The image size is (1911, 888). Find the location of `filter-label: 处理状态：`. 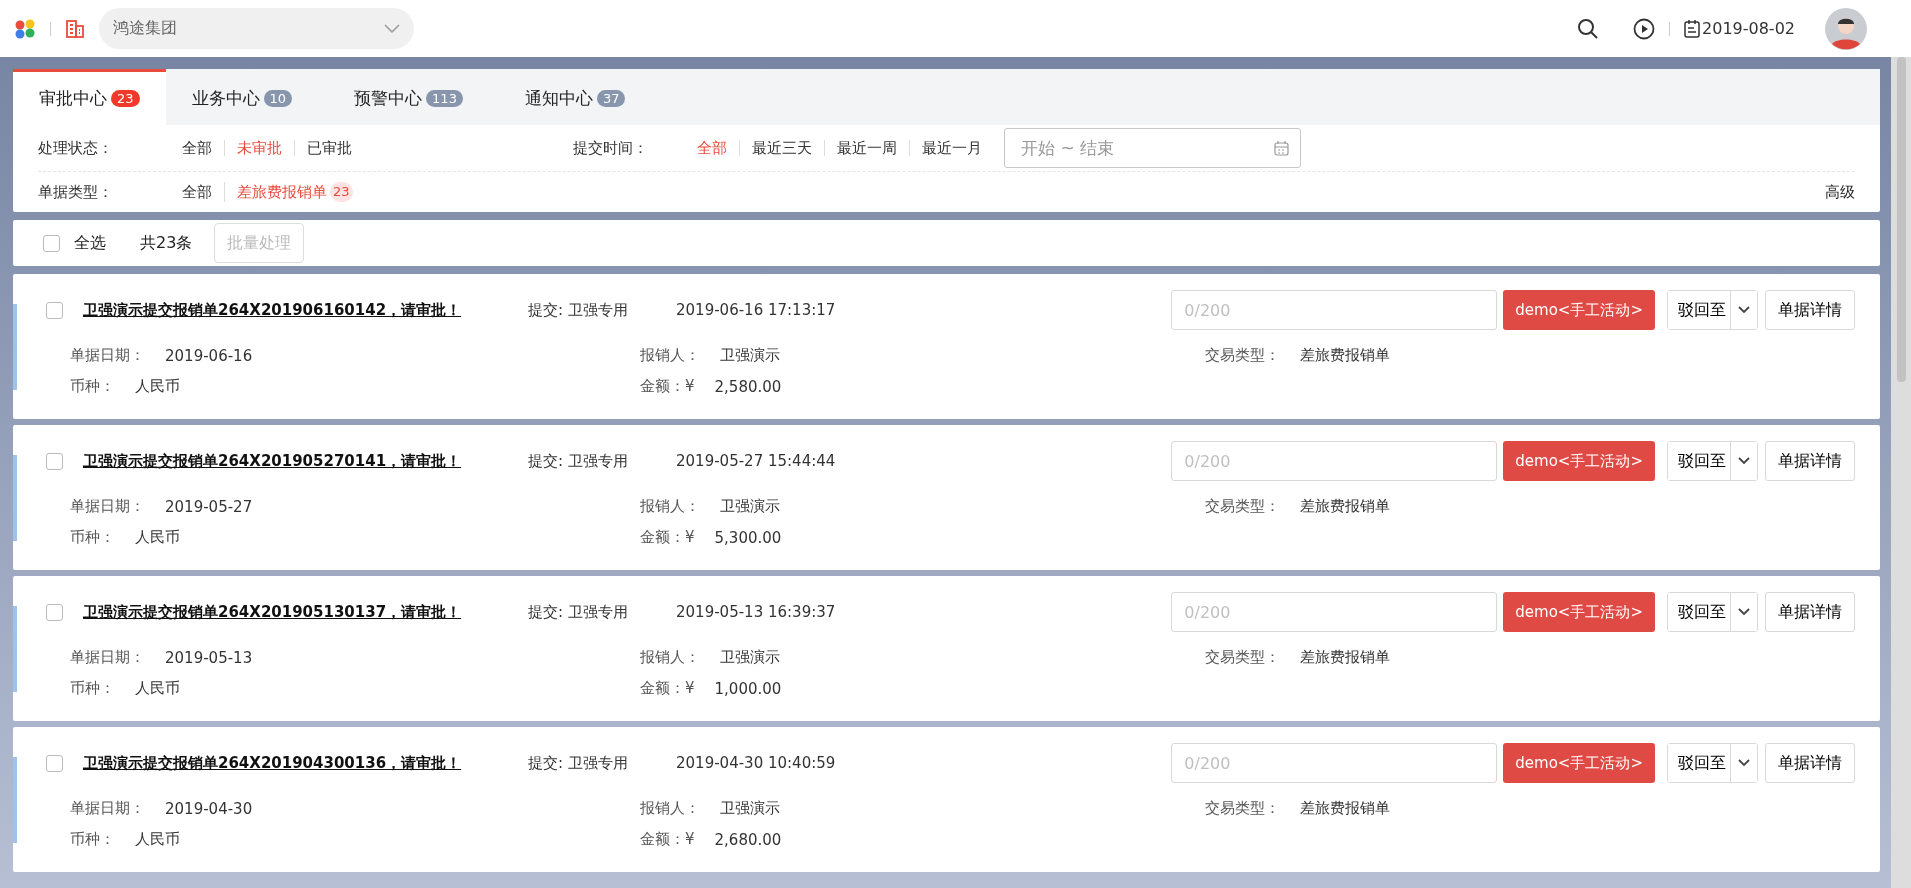

filter-label: 处理状态： is located at coordinates (76, 148).